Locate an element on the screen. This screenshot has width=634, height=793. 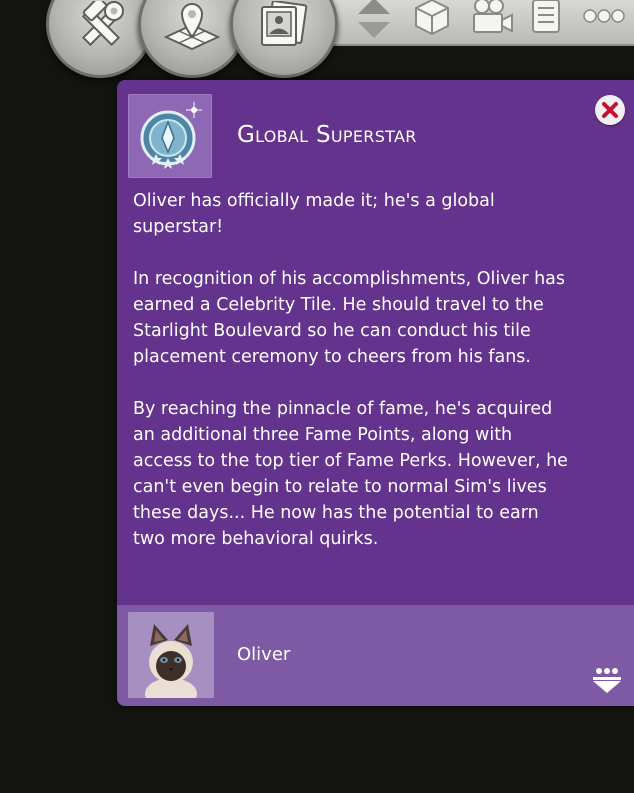
notification-title: Global Superstar is located at coordinates (327, 135).